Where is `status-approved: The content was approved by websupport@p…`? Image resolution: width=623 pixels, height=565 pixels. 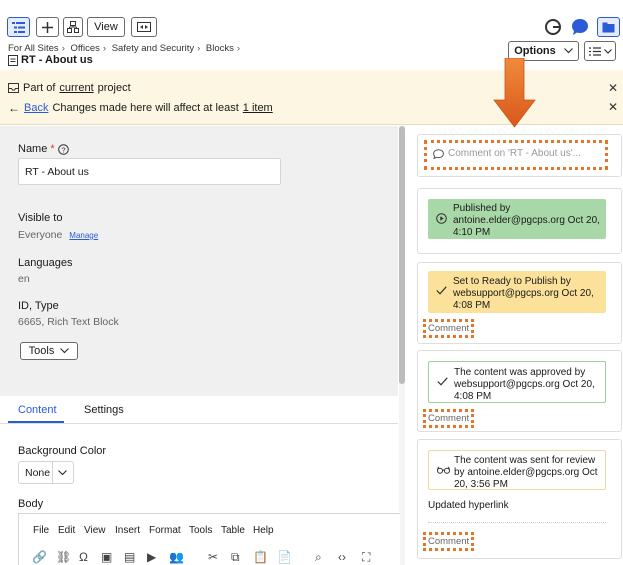 status-approved: The content was approved by websupport@p… is located at coordinates (517, 382).